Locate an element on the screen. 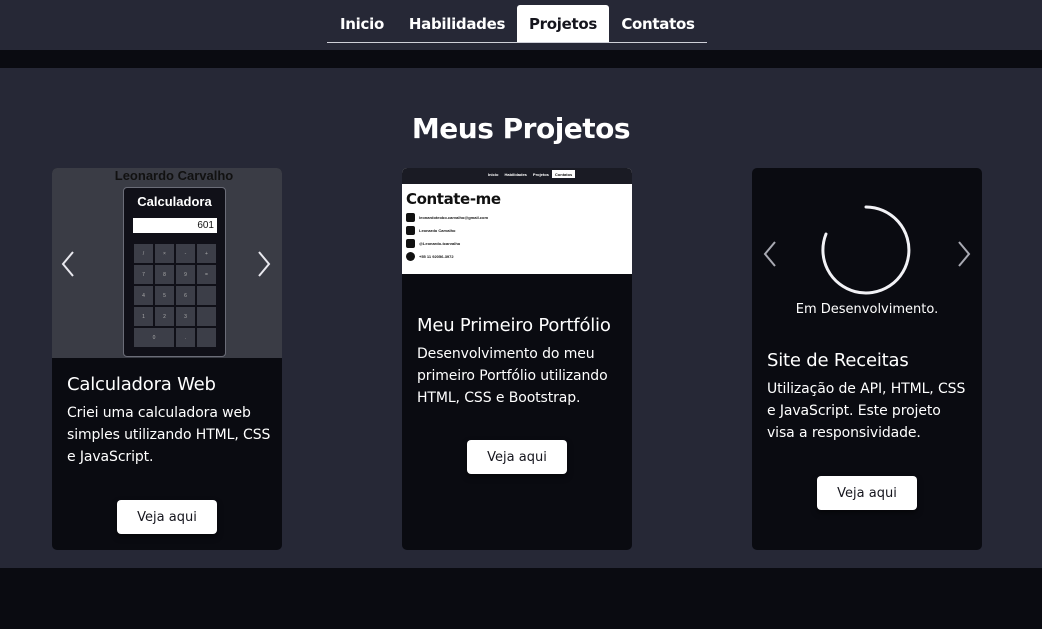  project-title: Meu Primeiro Portfólio is located at coordinates (514, 325).